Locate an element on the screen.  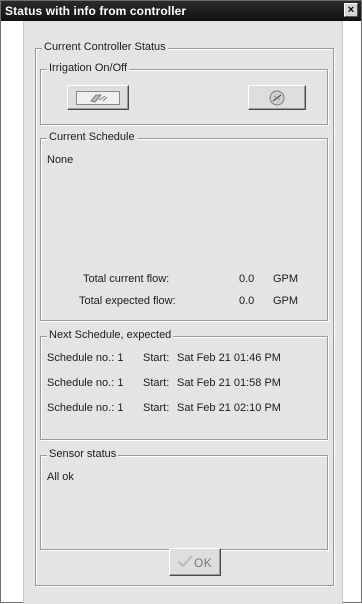
current-schedule-value: None is located at coordinates (60, 160).